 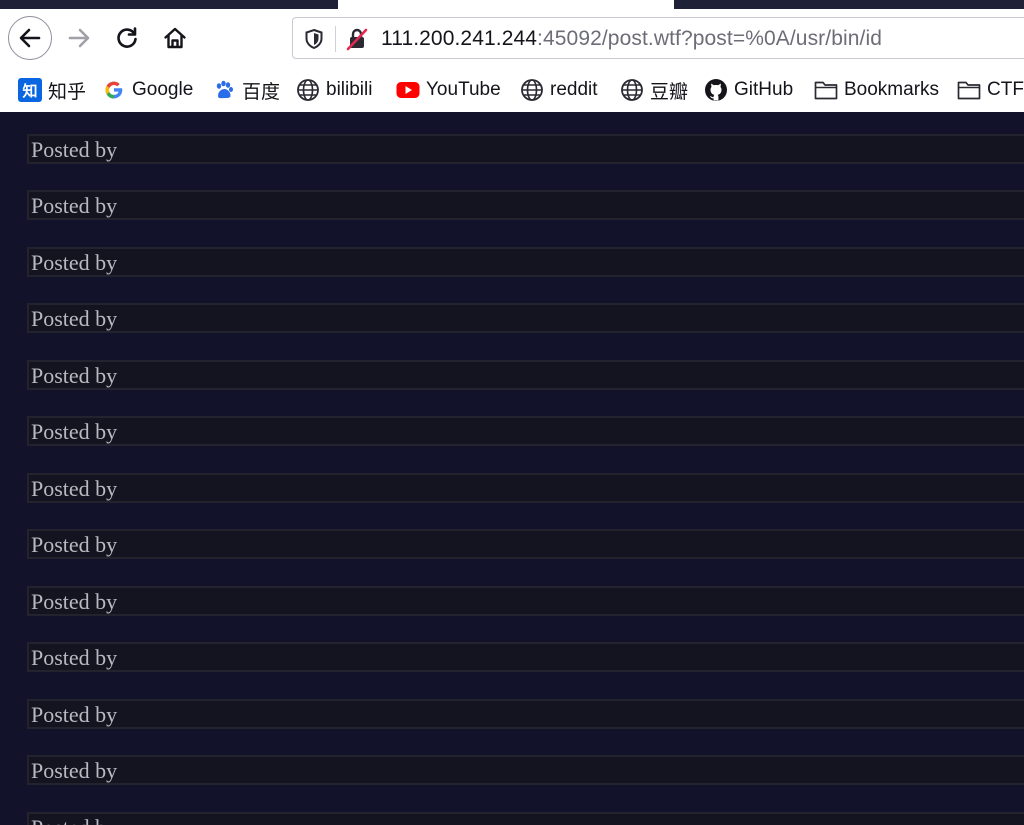 I want to click on zhihu-icon: 知, so click(x=30, y=90).